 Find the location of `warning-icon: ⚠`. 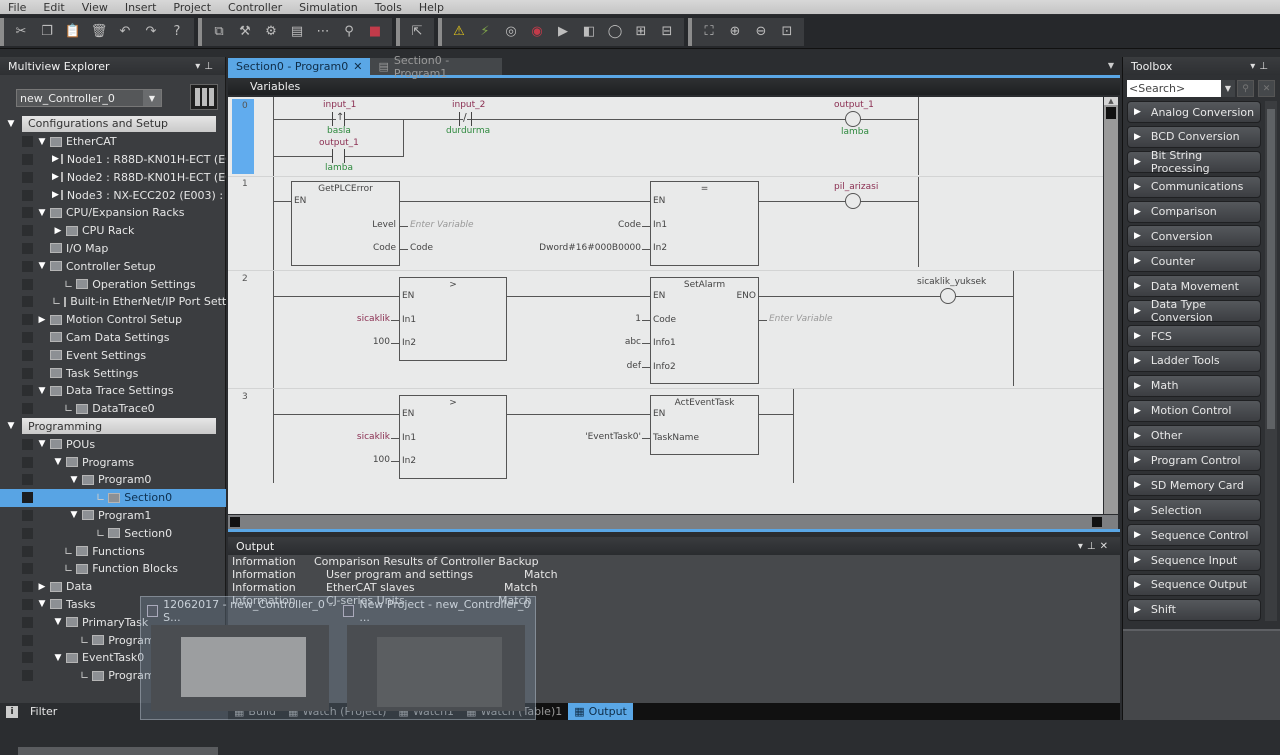

warning-icon: ⚠ is located at coordinates (459, 32).